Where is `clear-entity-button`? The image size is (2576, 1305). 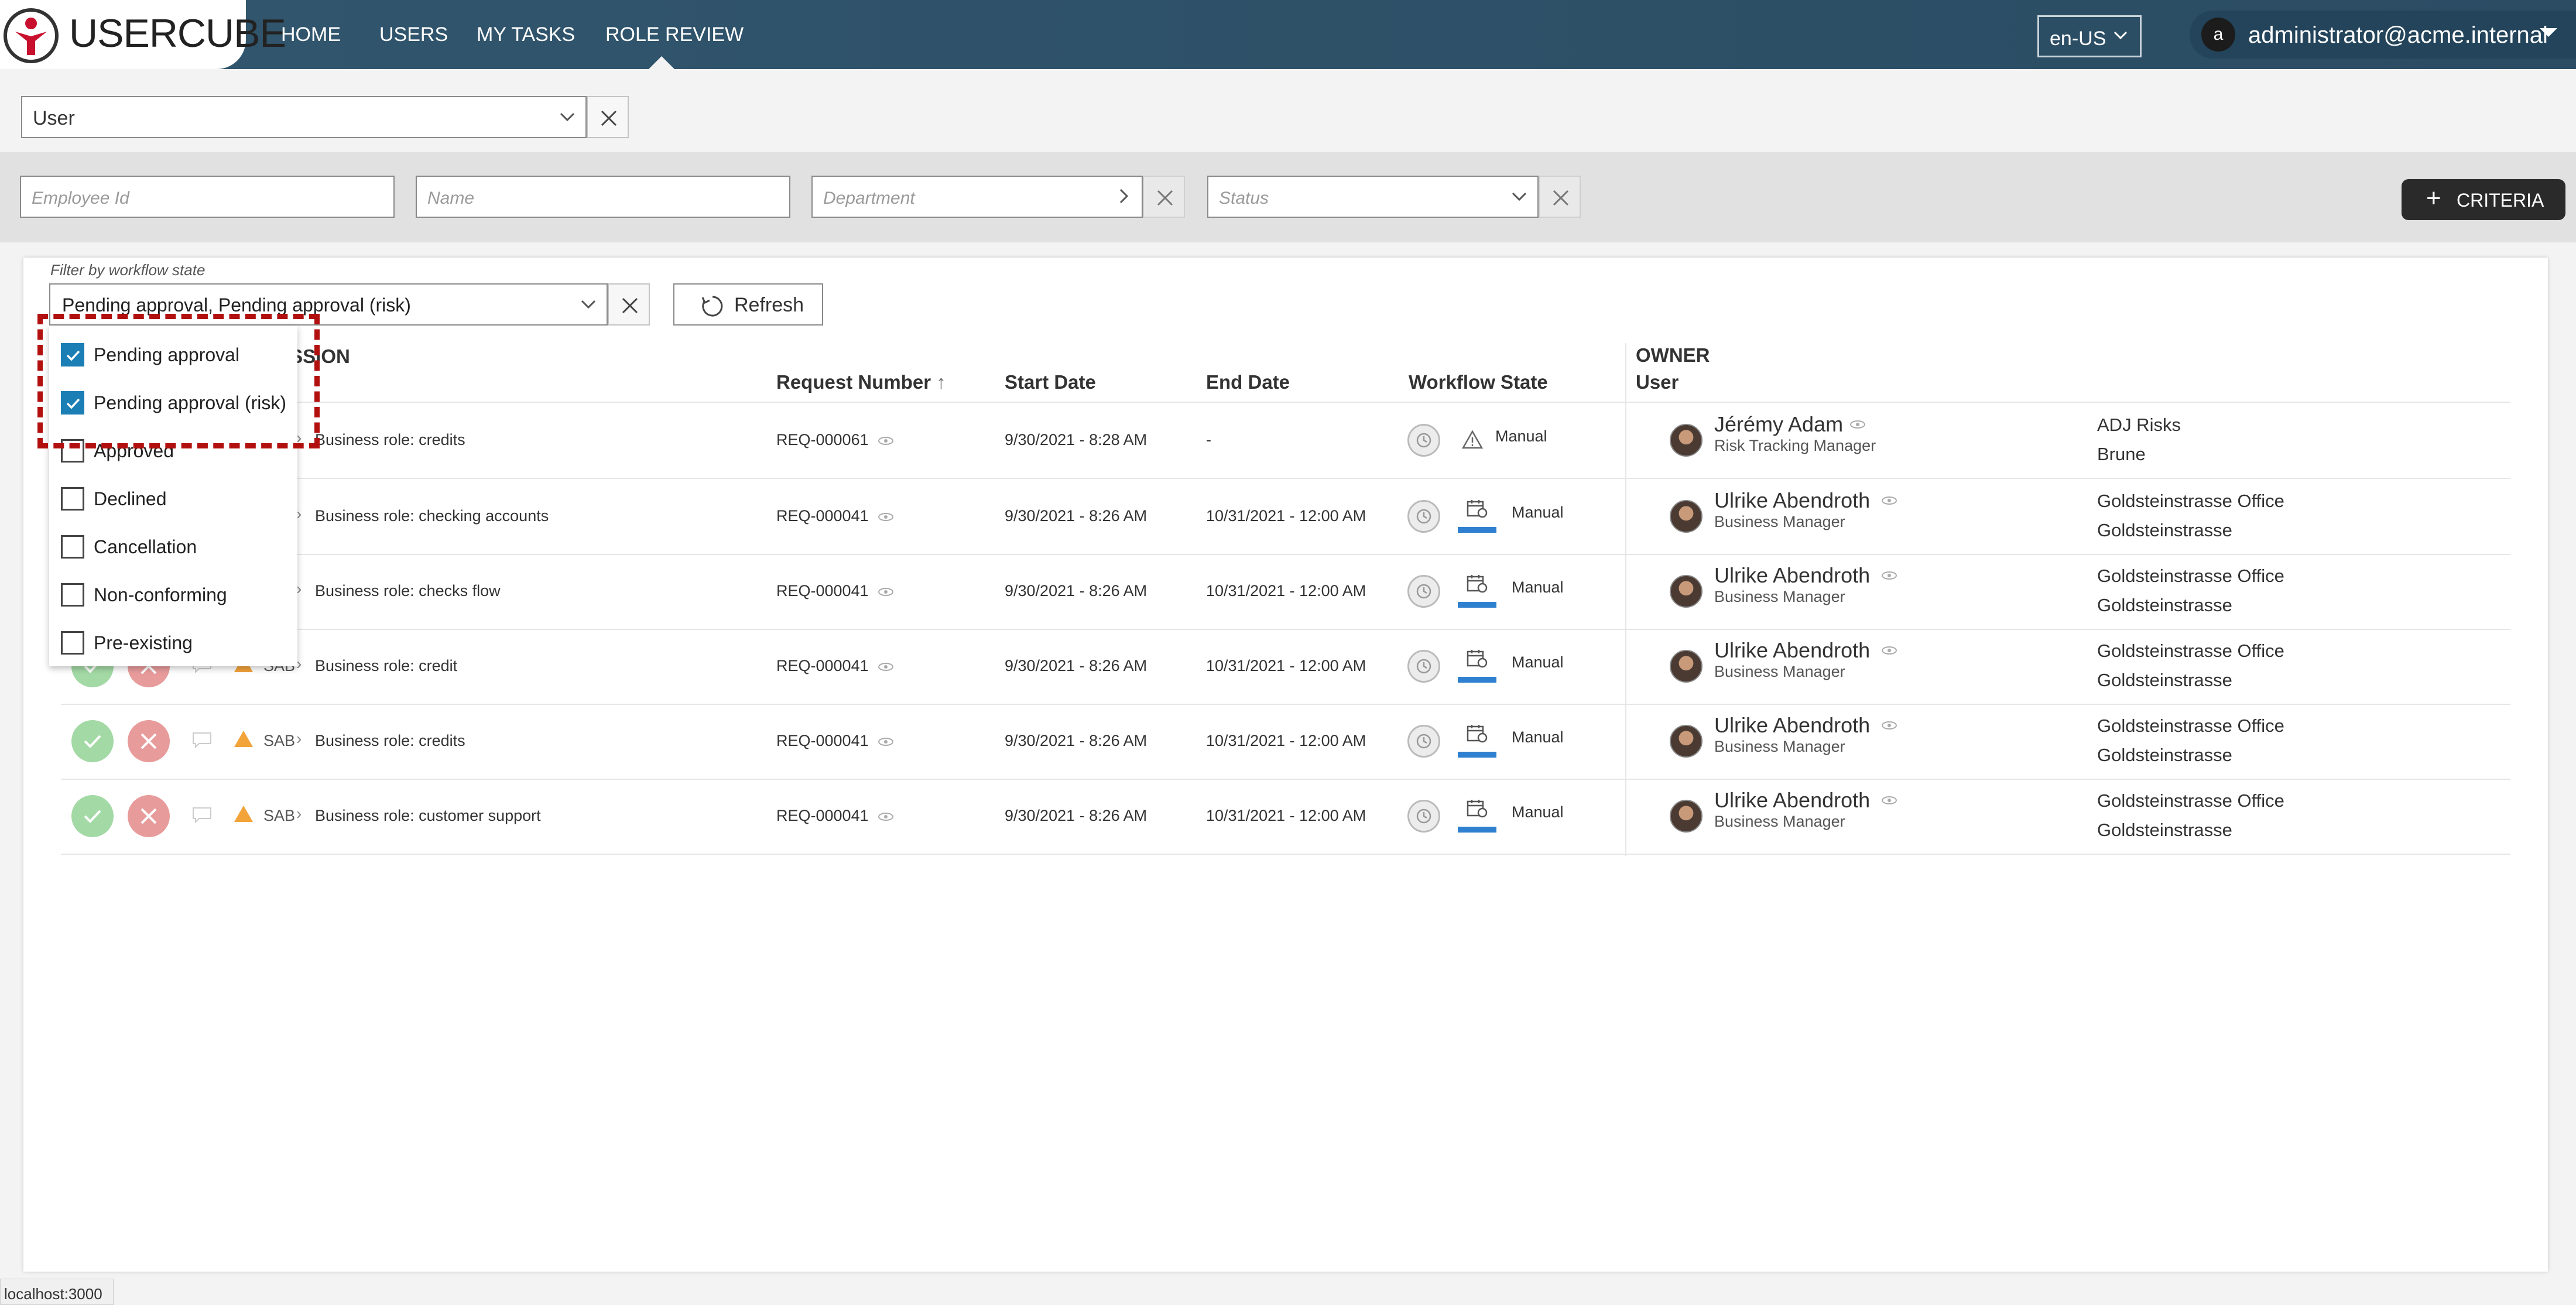
clear-entity-button is located at coordinates (608, 117).